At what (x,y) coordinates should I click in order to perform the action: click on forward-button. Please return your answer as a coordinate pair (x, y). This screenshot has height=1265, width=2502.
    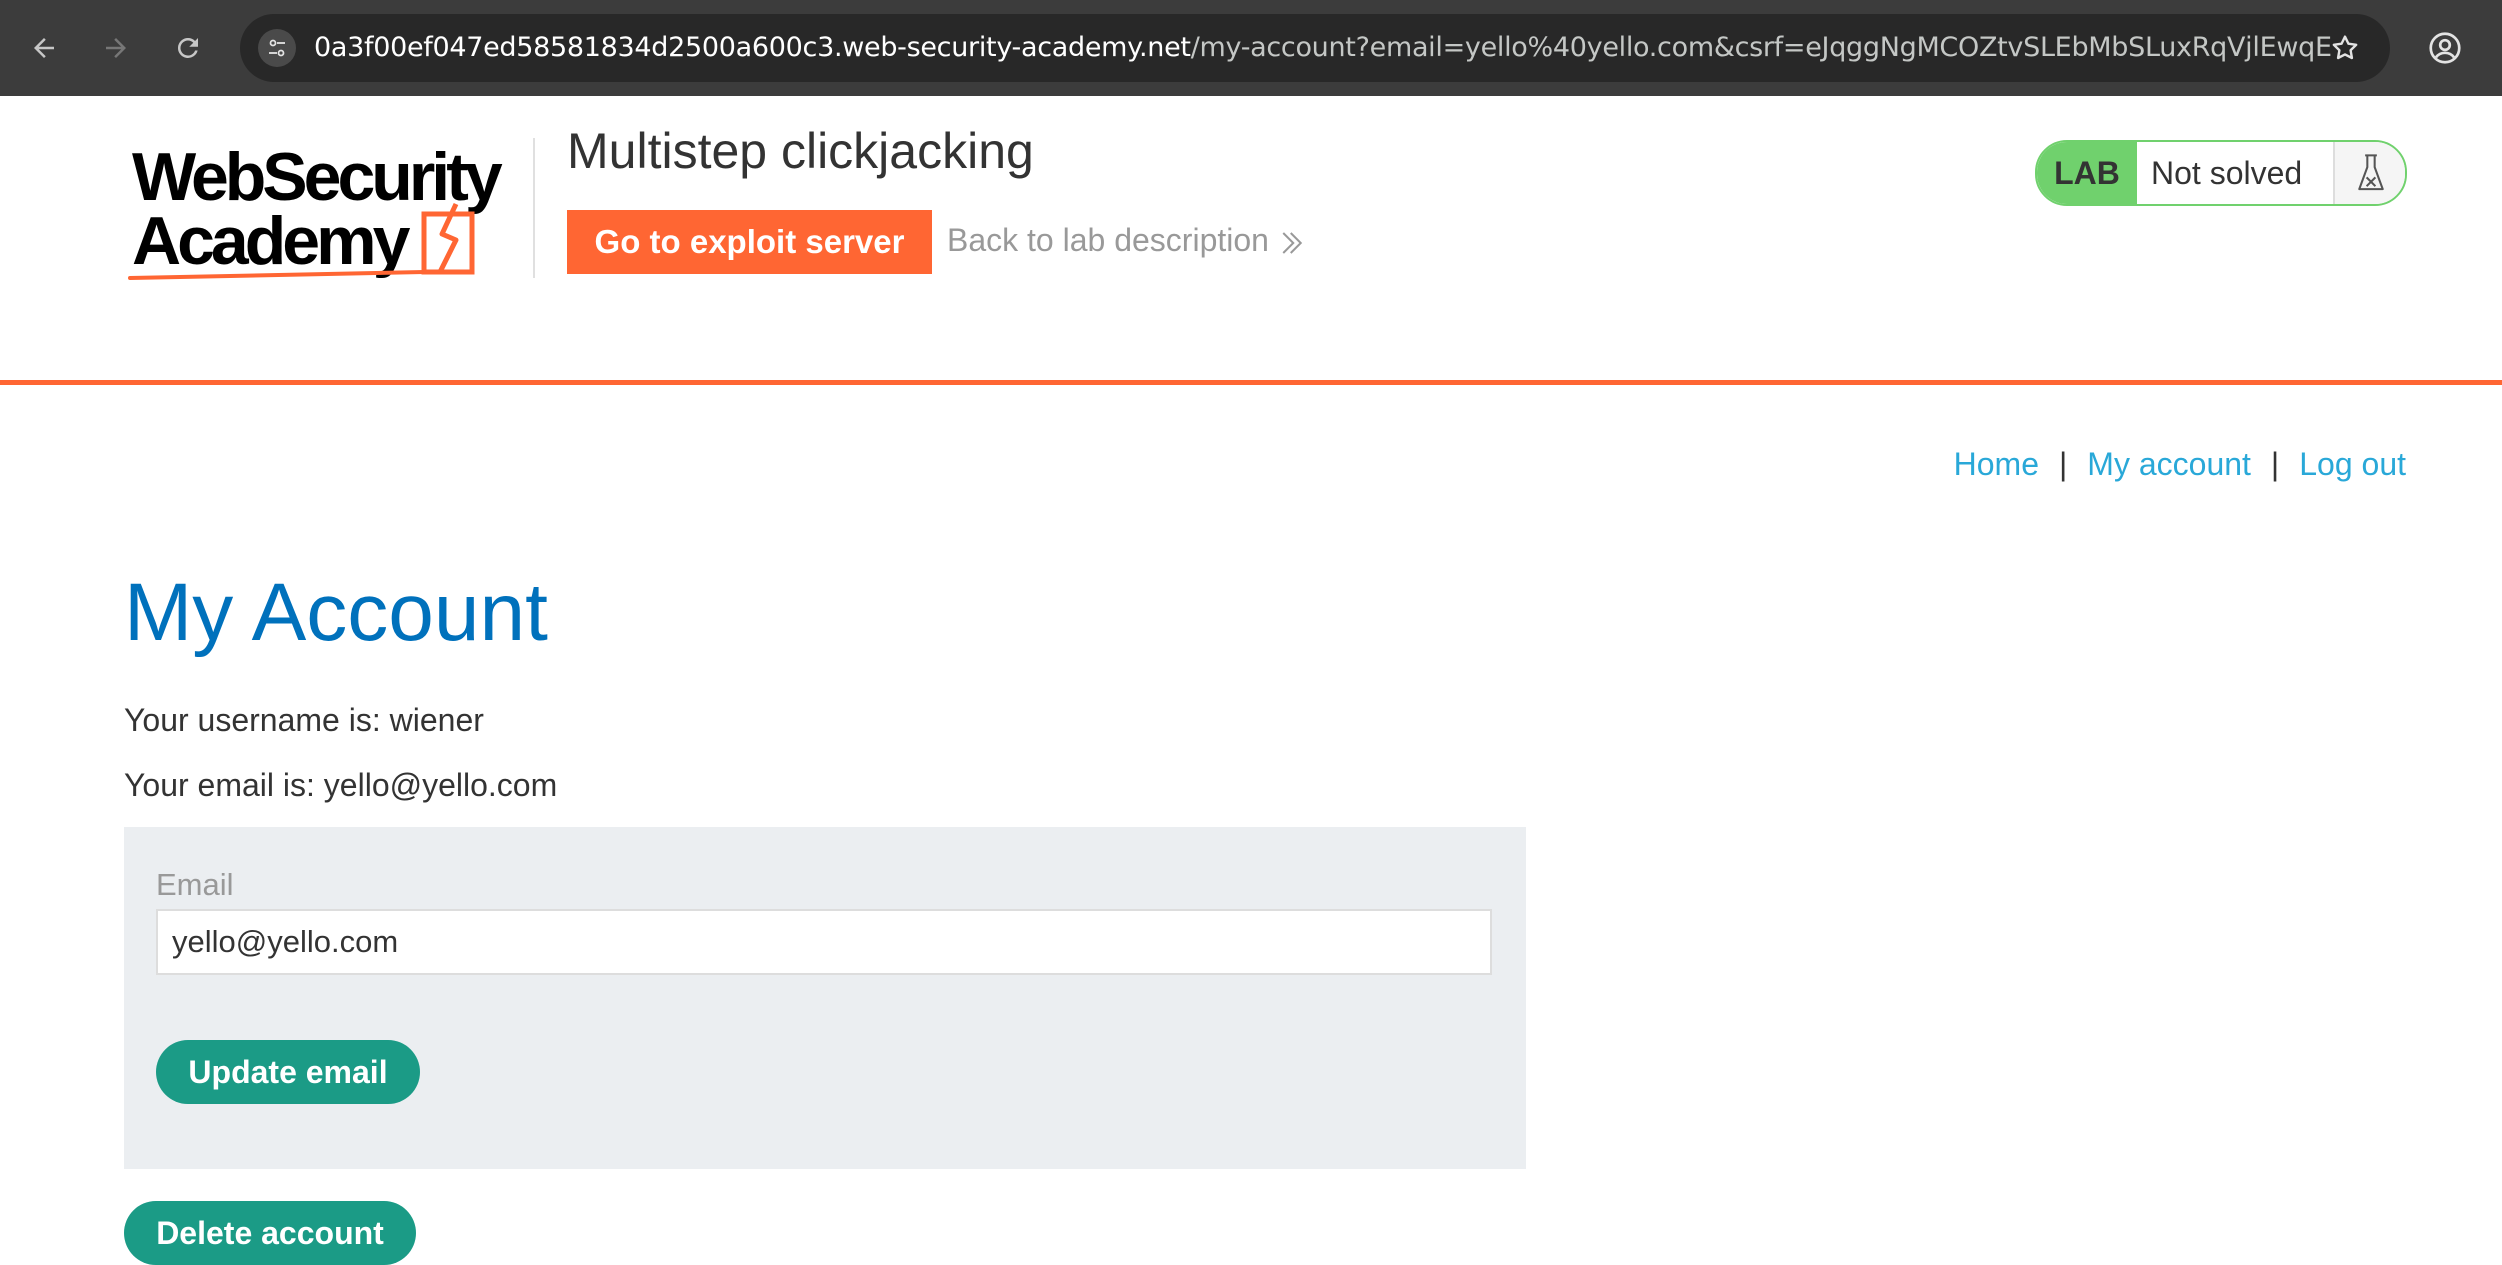
    Looking at the image, I should click on (116, 48).